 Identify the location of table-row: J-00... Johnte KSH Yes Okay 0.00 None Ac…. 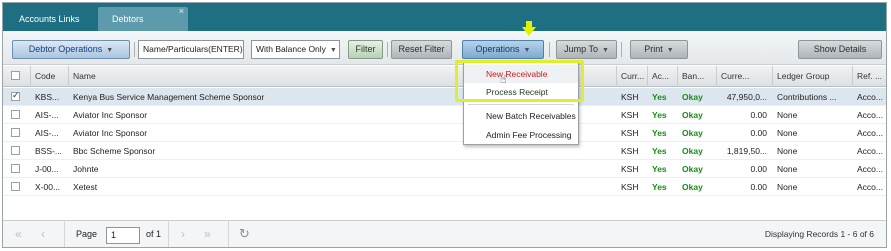
(444, 169).